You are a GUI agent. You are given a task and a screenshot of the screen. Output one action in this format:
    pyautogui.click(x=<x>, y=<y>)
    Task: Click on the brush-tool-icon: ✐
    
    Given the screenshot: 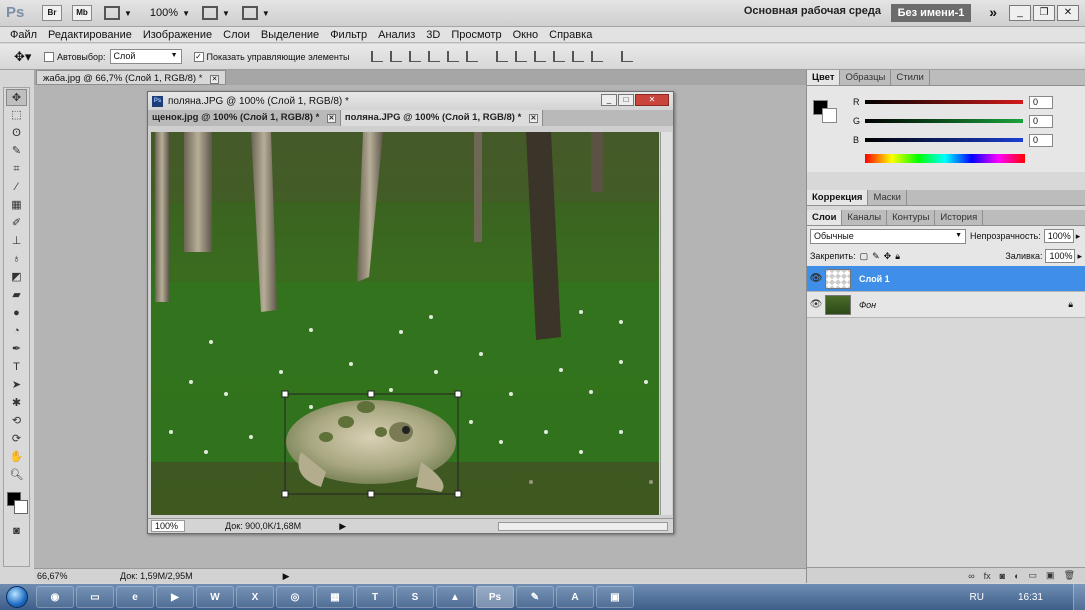 What is the action you would take?
    pyautogui.click(x=16, y=223)
    